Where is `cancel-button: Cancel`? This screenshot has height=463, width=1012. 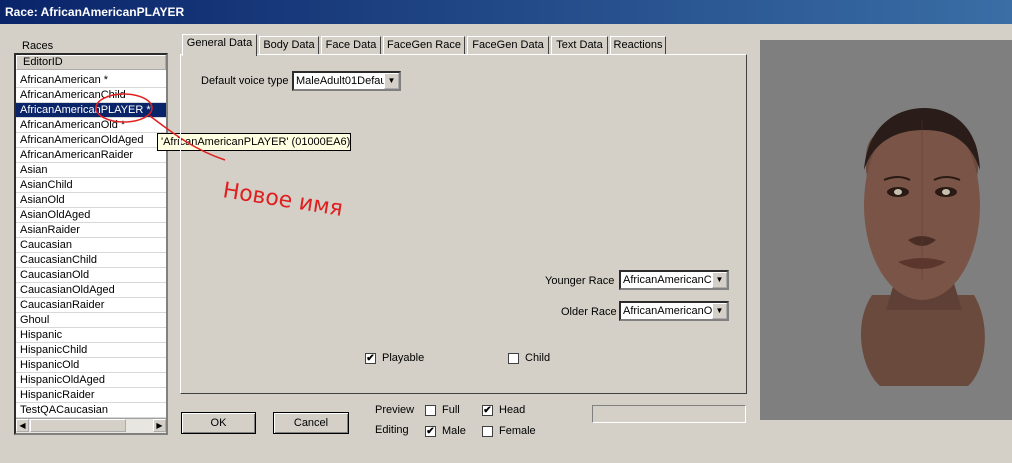
cancel-button: Cancel is located at coordinates (311, 423).